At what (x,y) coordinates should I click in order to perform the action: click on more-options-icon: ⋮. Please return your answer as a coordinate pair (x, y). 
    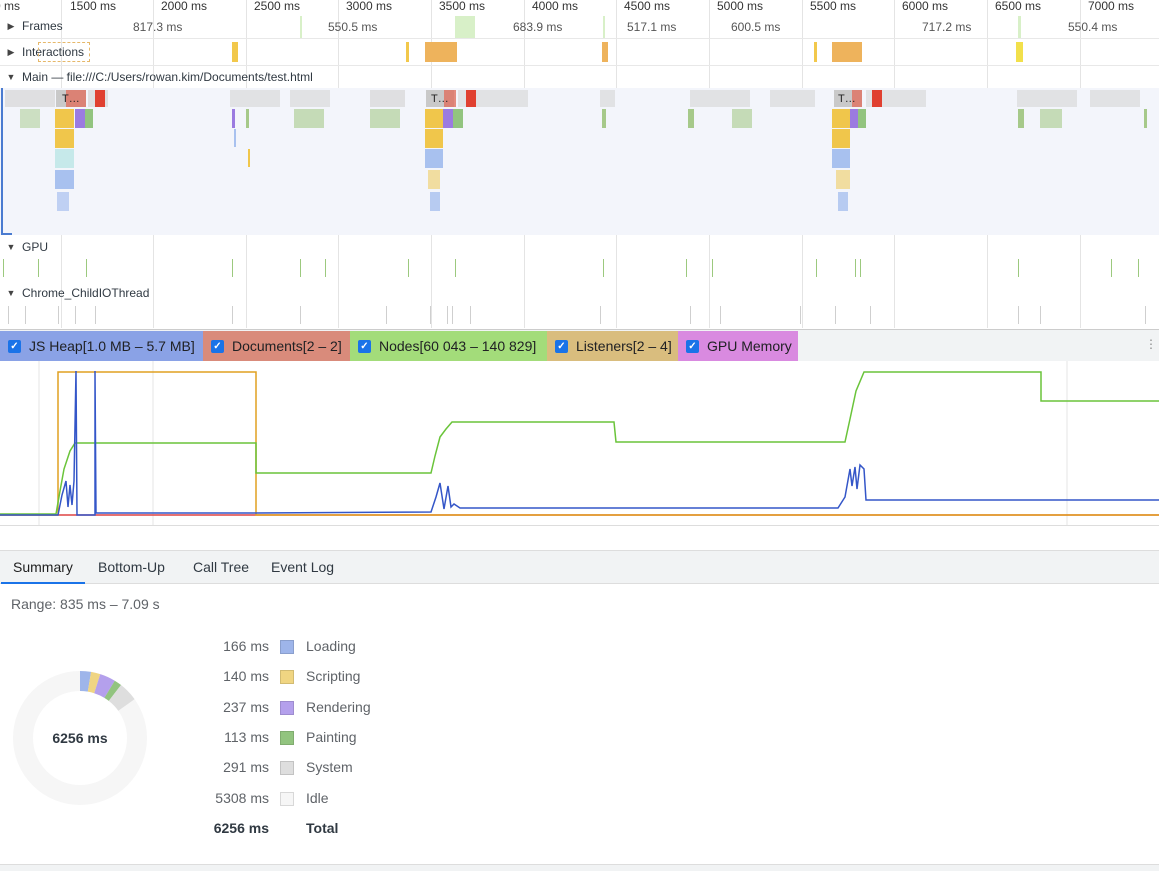
    Looking at the image, I should click on (1151, 344).